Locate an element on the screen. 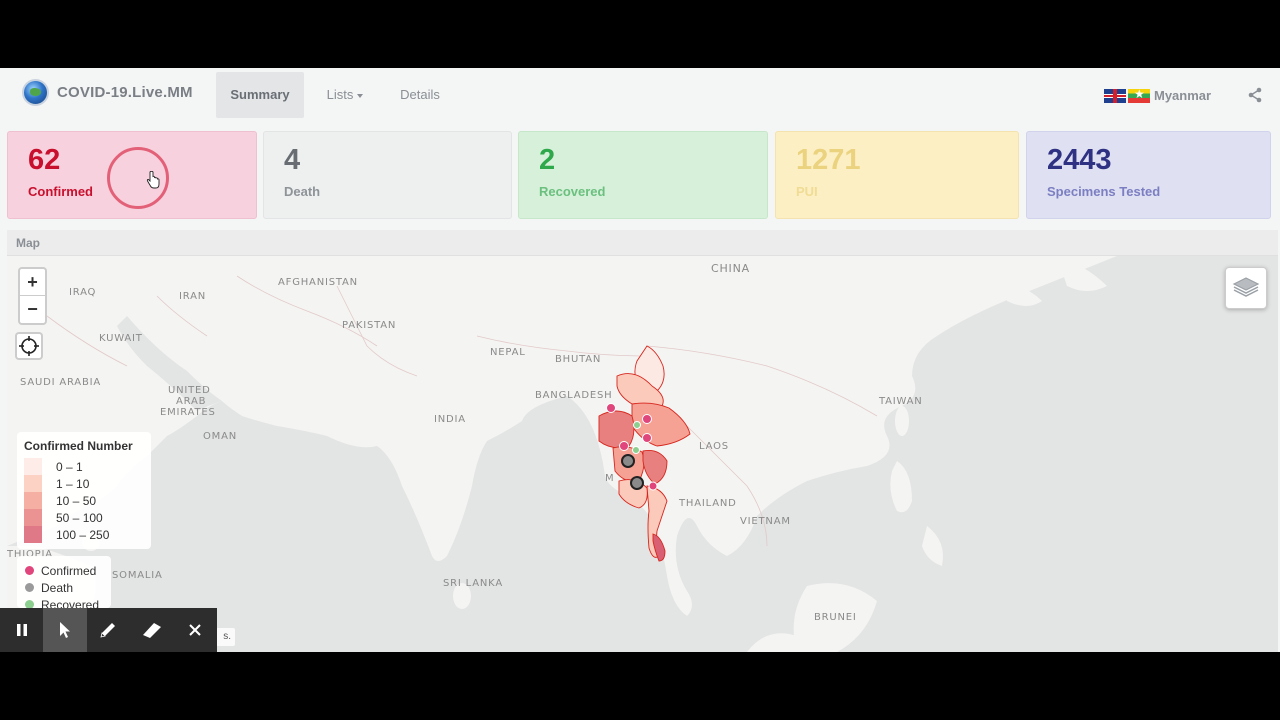 The width and height of the screenshot is (1280, 720). legend-range-row: 100 – 250 is located at coordinates (84, 534).